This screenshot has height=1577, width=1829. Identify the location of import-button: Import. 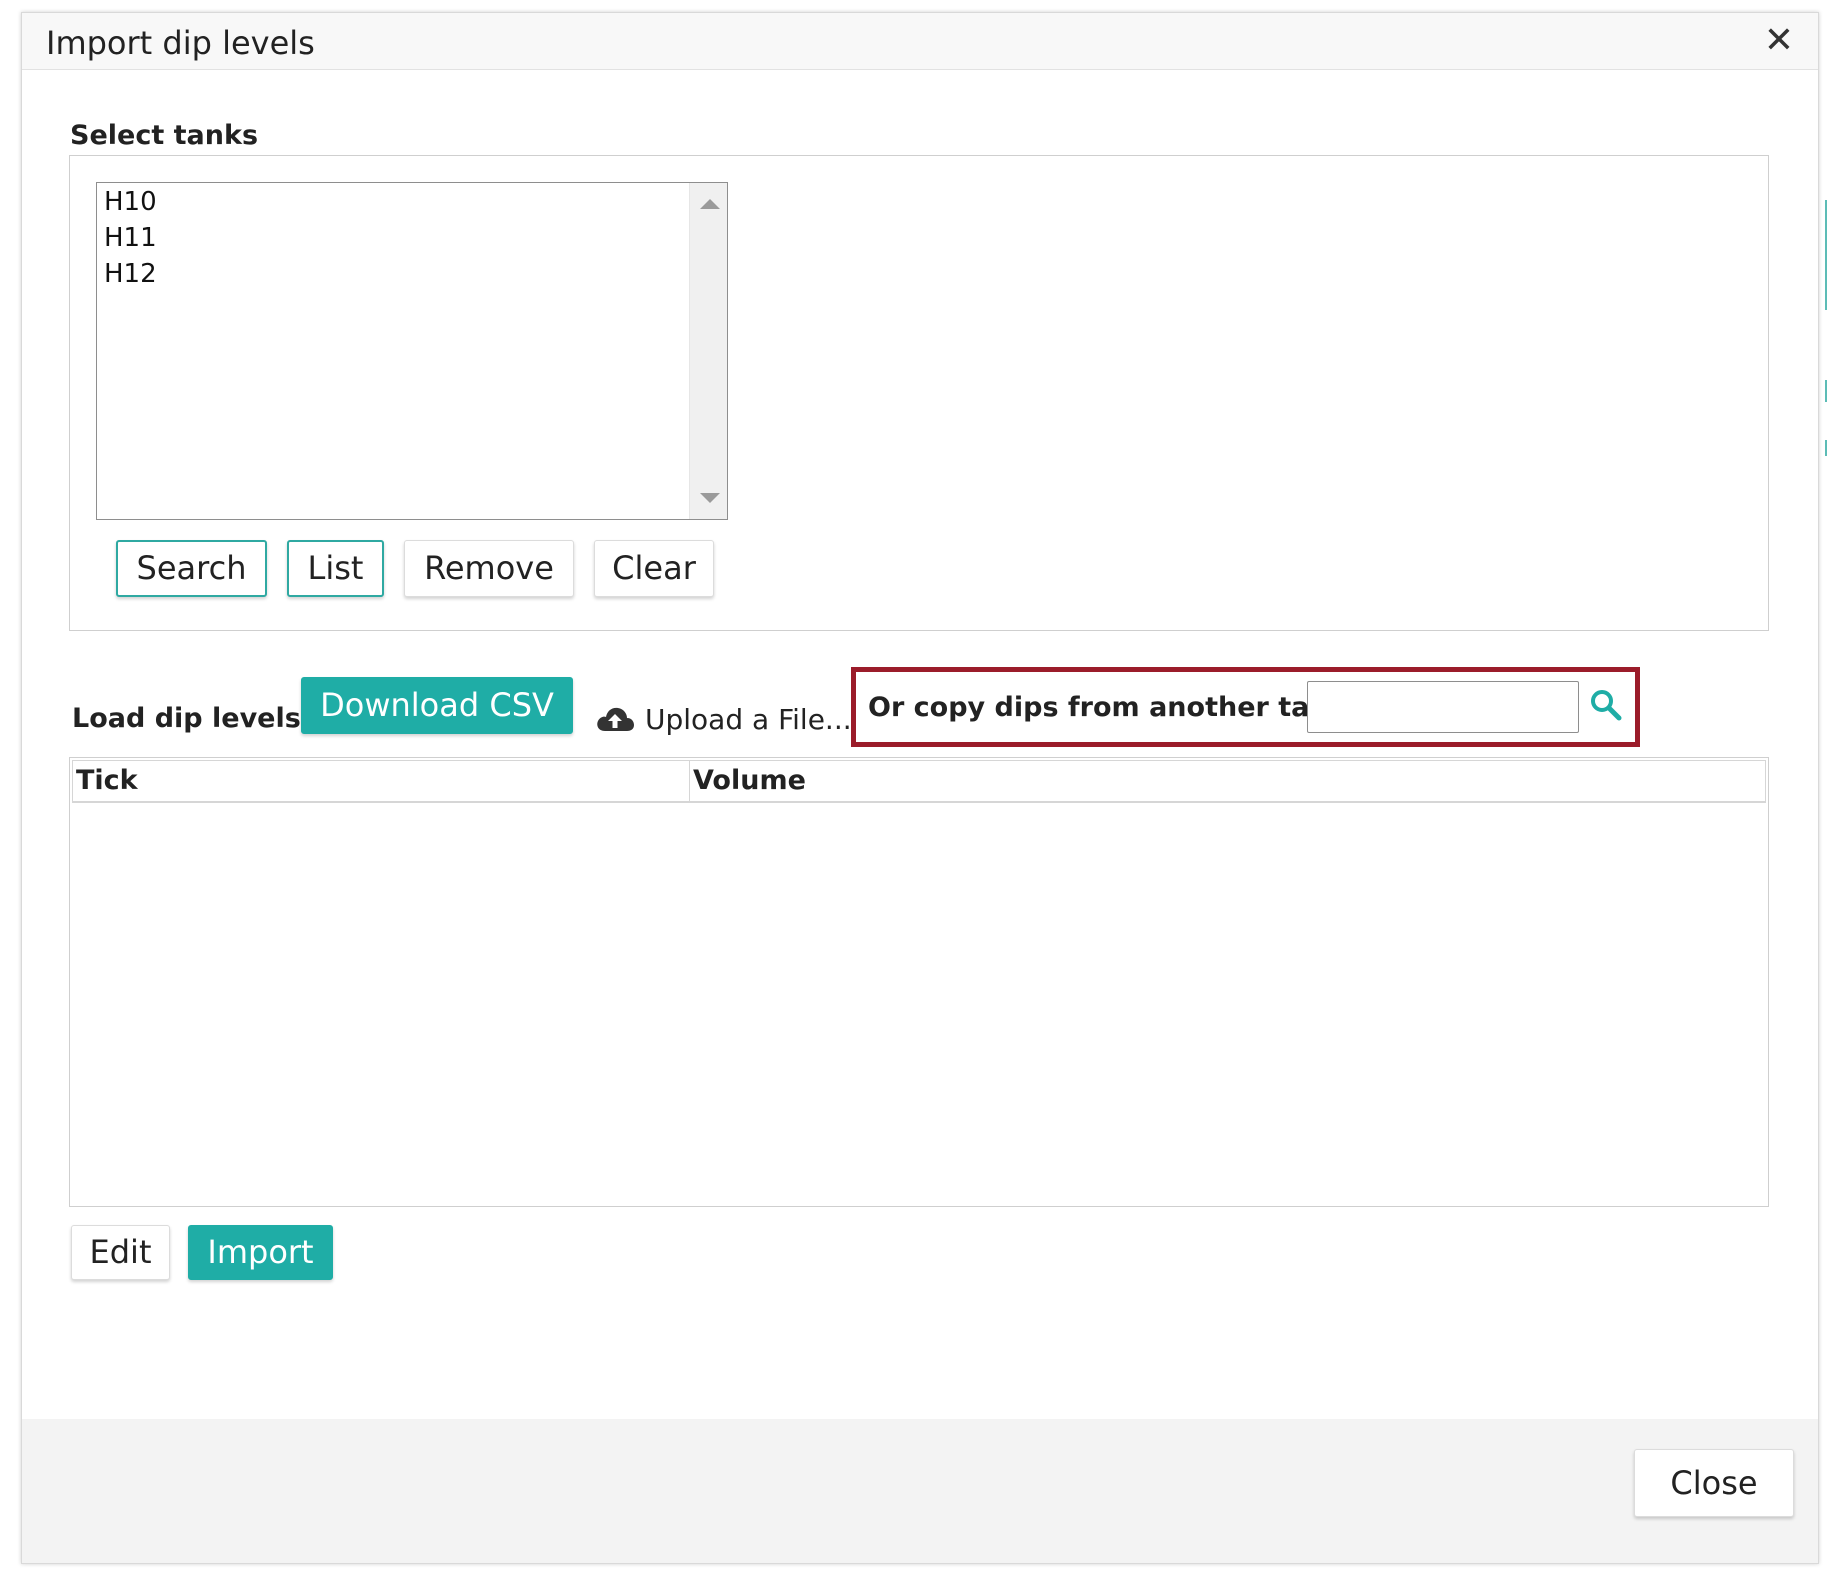
(260, 1252).